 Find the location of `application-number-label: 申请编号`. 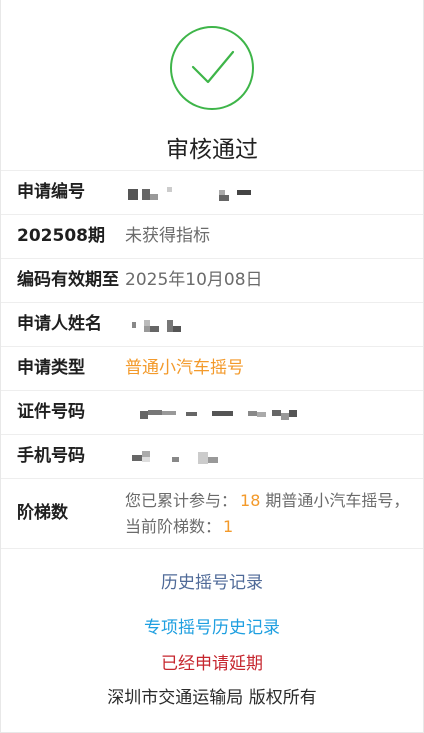

application-number-label: 申请编号 is located at coordinates (51, 192).